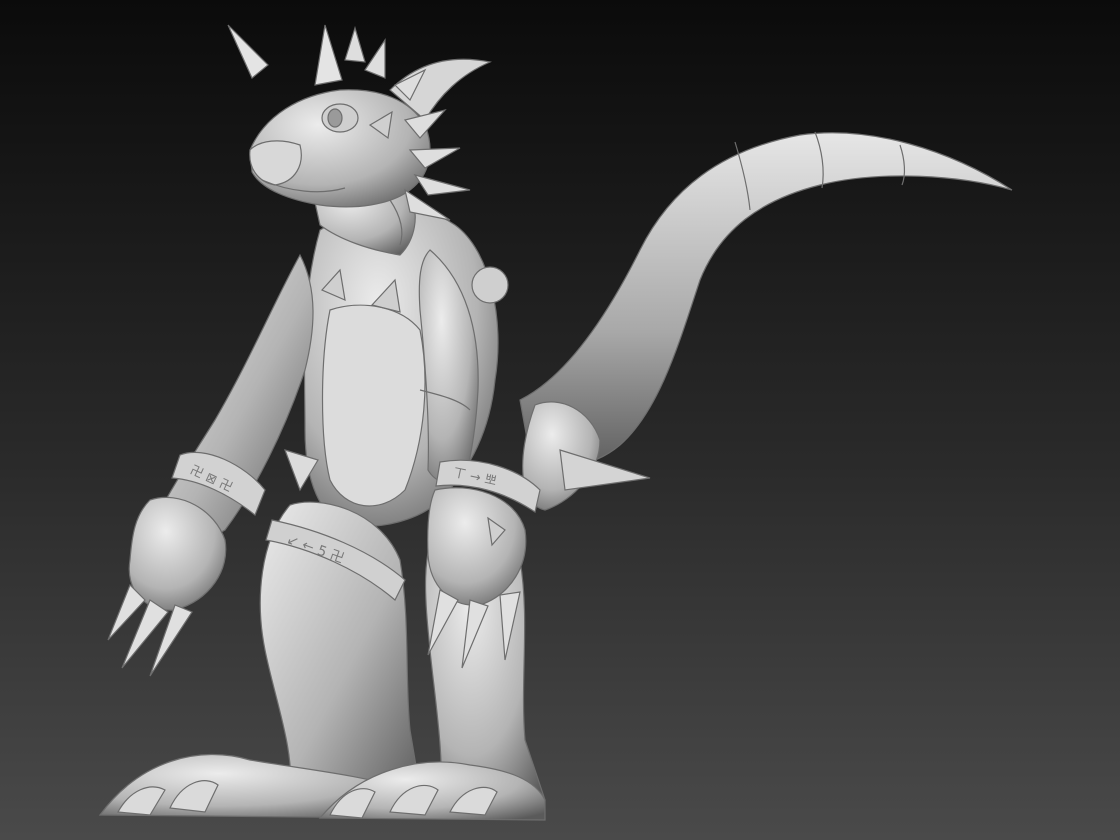  What do you see at coordinates (373, 405) in the screenshot?
I see `belly` at bounding box center [373, 405].